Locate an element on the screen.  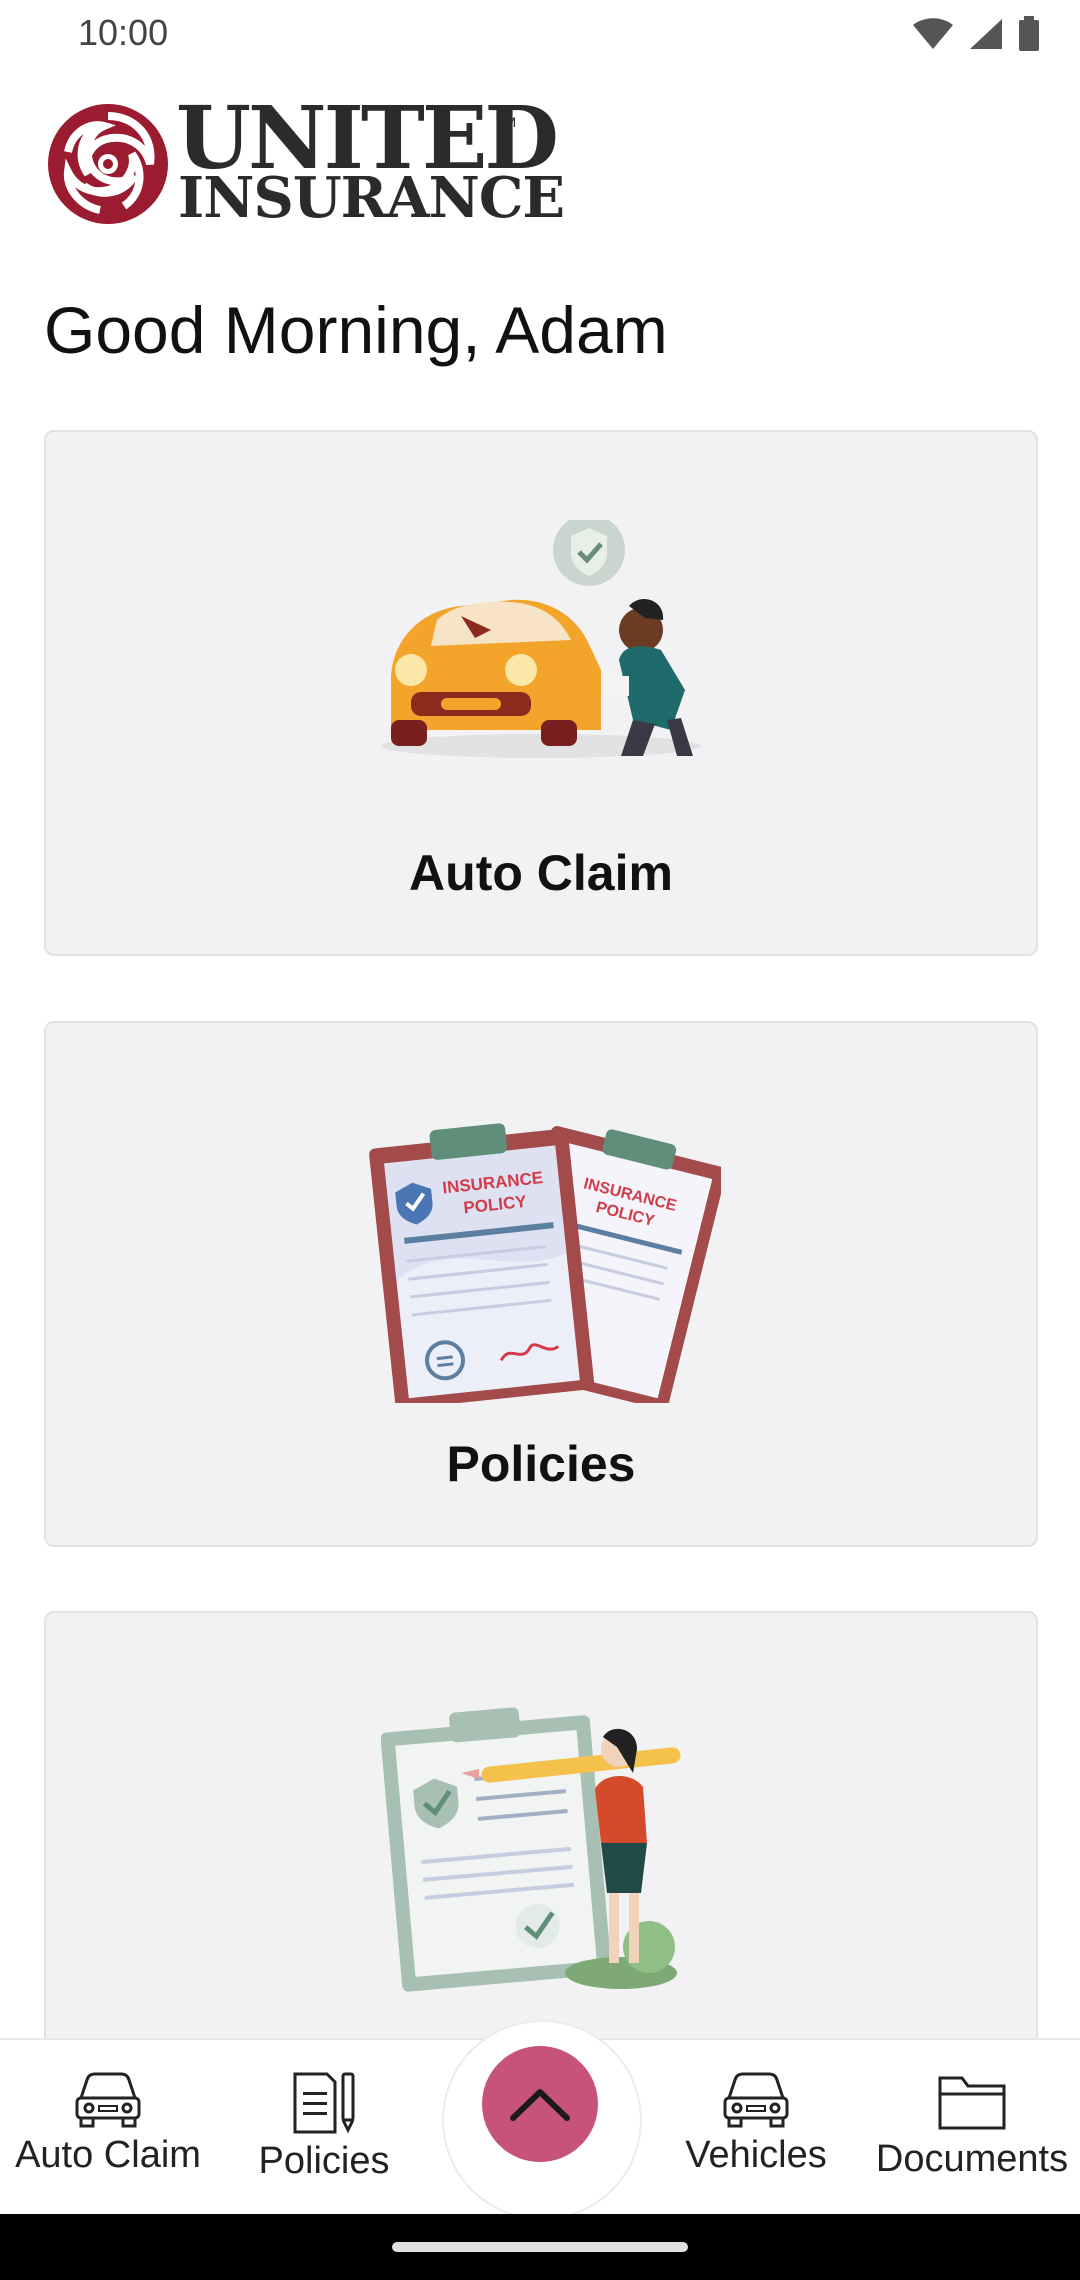
logo-swirl-icon is located at coordinates (108, 164).